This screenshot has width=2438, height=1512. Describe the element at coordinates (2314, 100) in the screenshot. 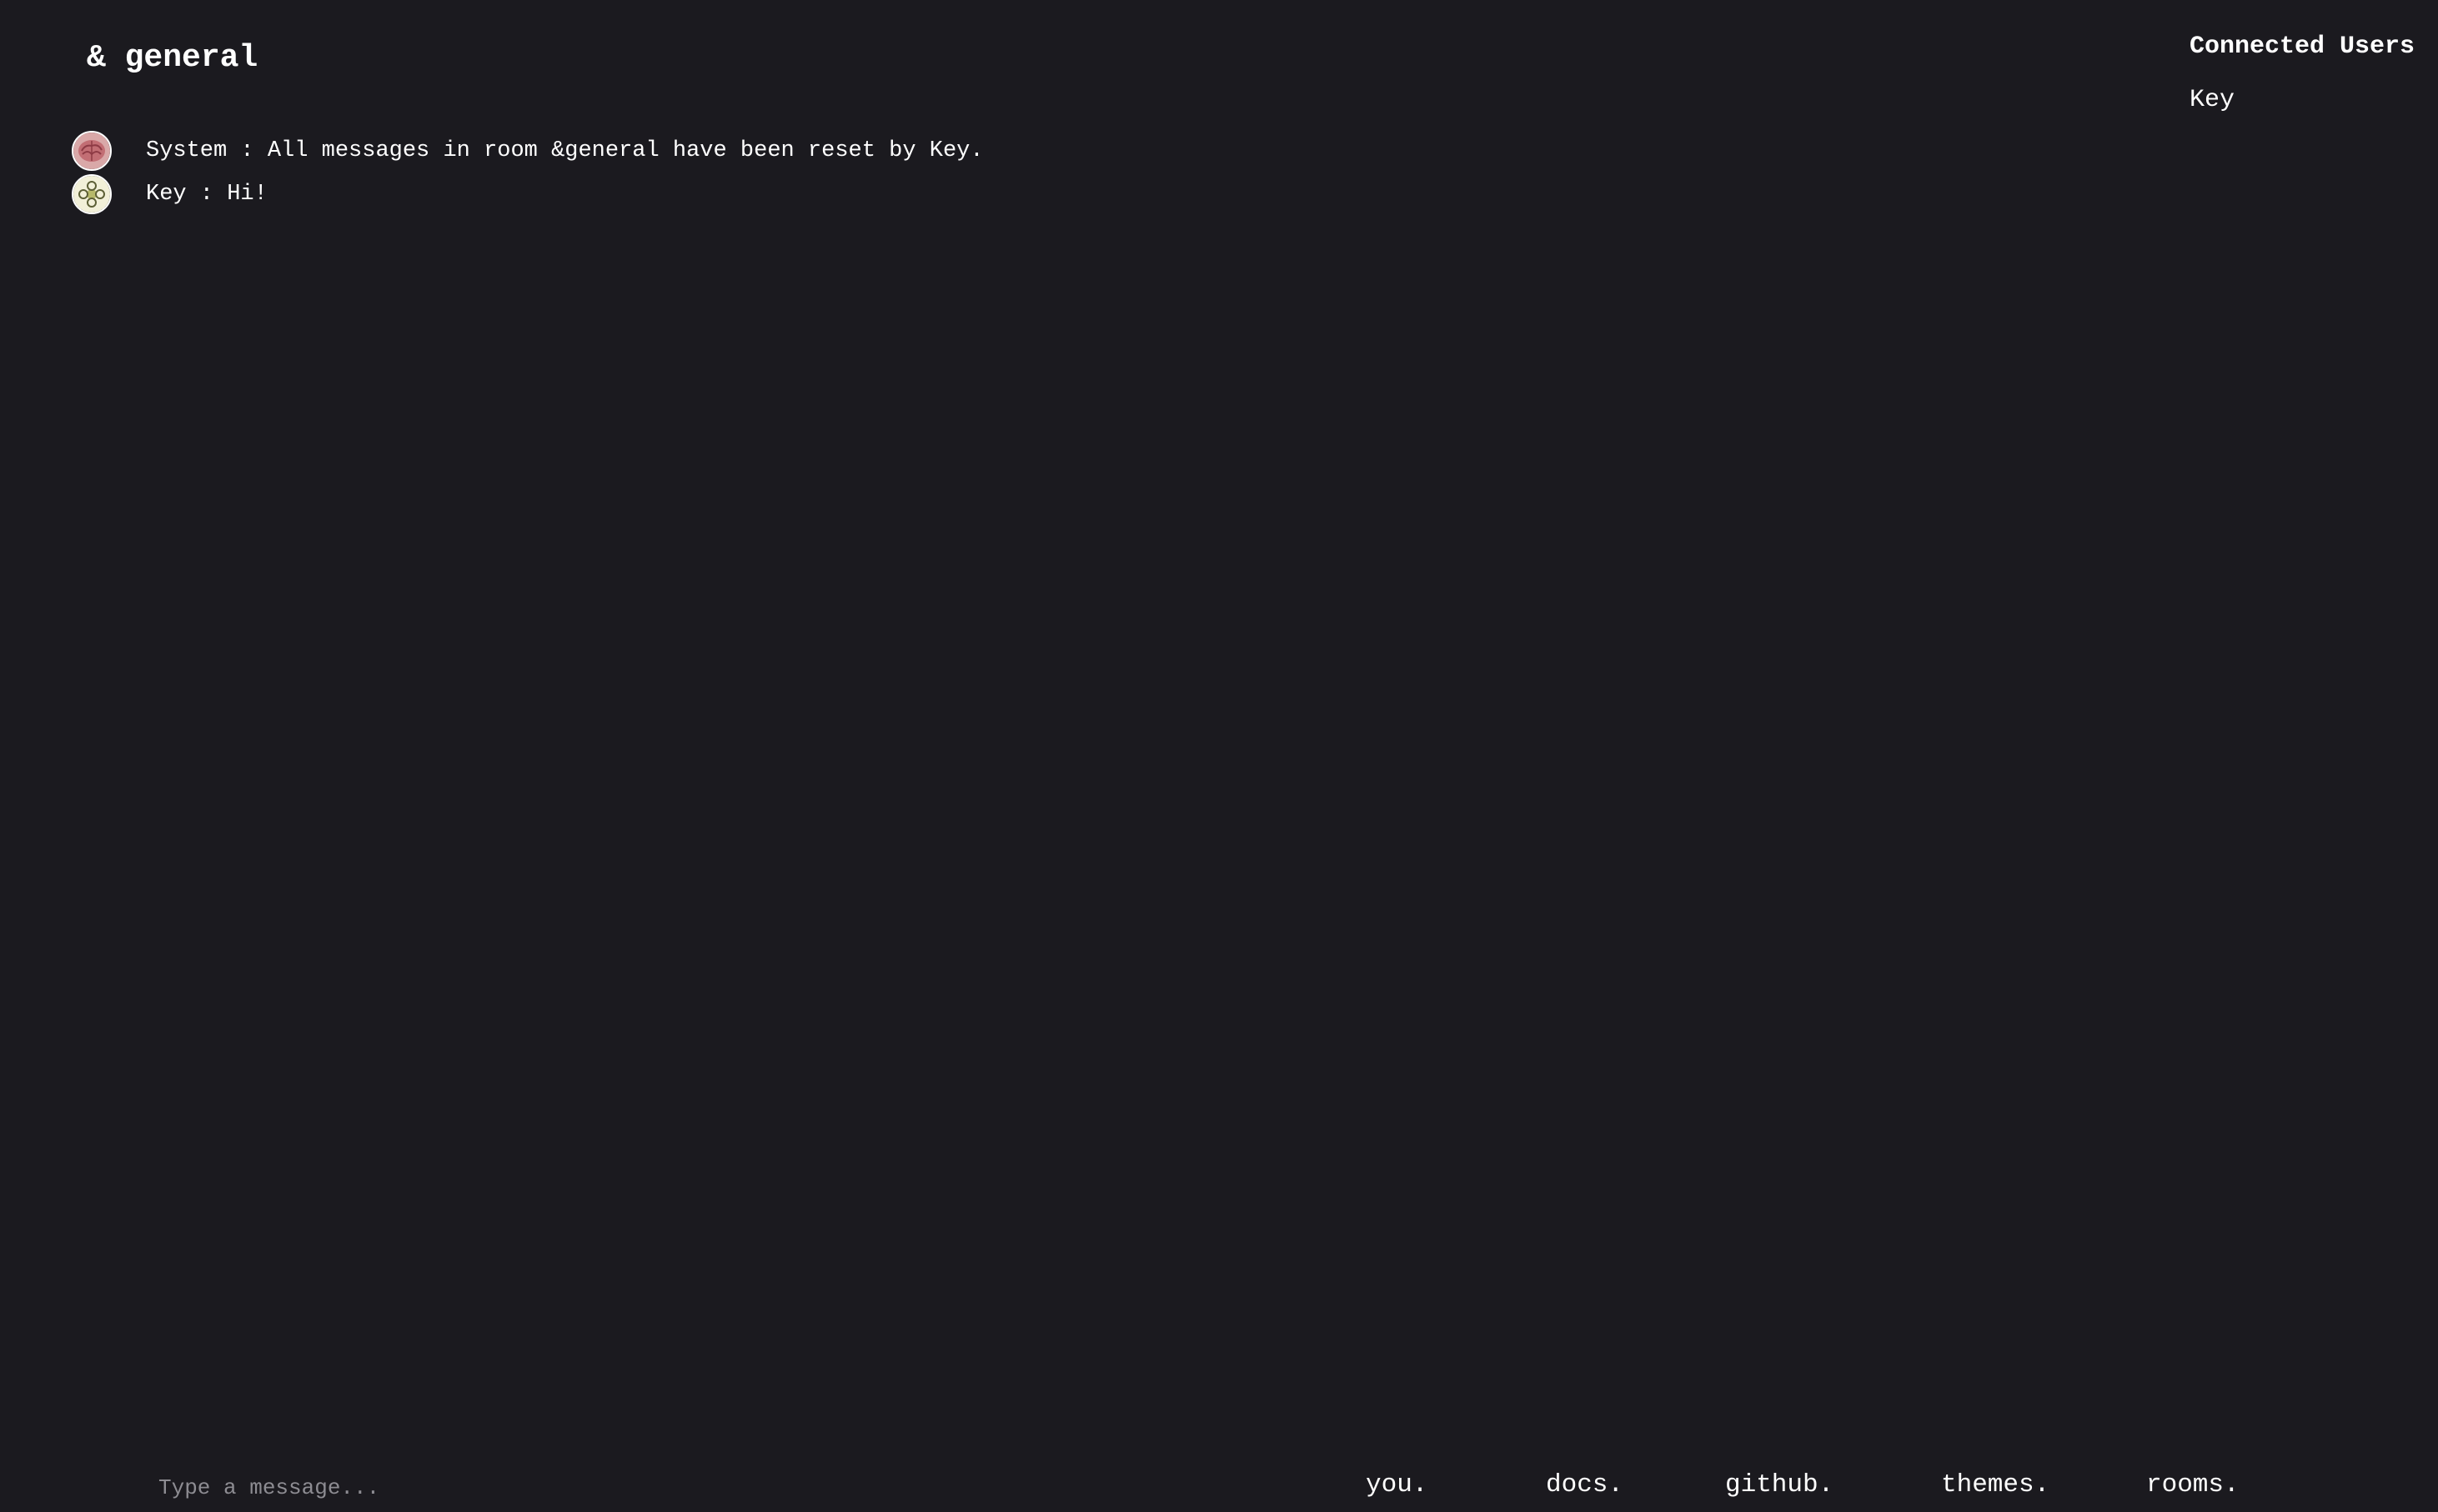

I see `user-list: Key` at that location.